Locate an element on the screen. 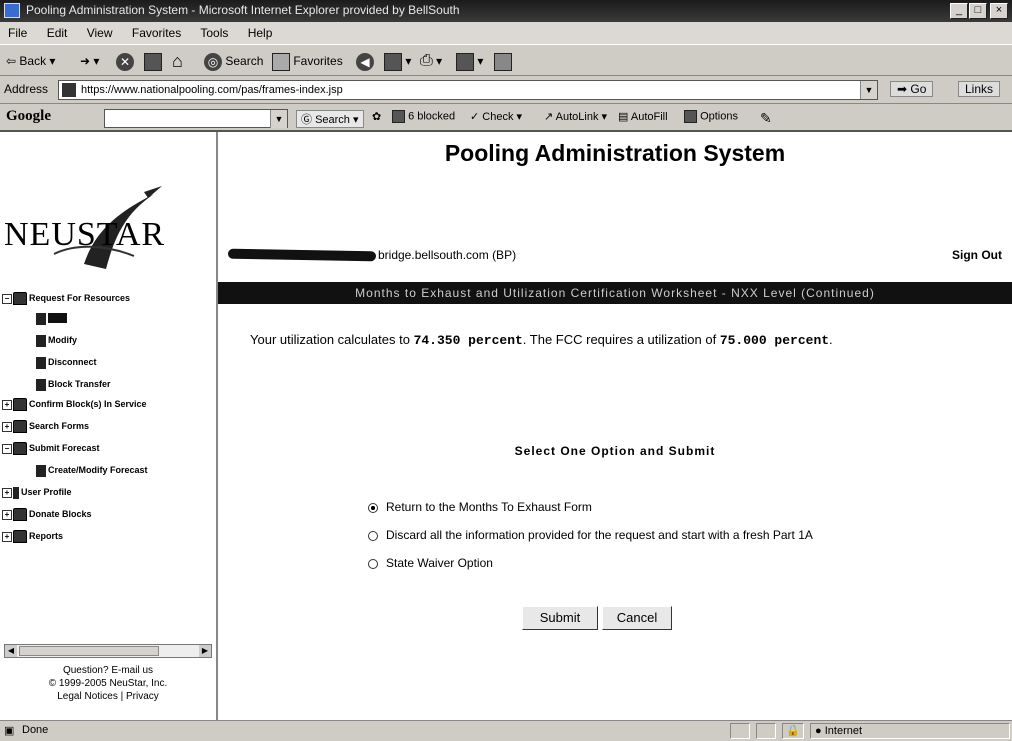 Image resolution: width=1012 pixels, height=741 pixels. maximize-button: □ is located at coordinates (978, 11).